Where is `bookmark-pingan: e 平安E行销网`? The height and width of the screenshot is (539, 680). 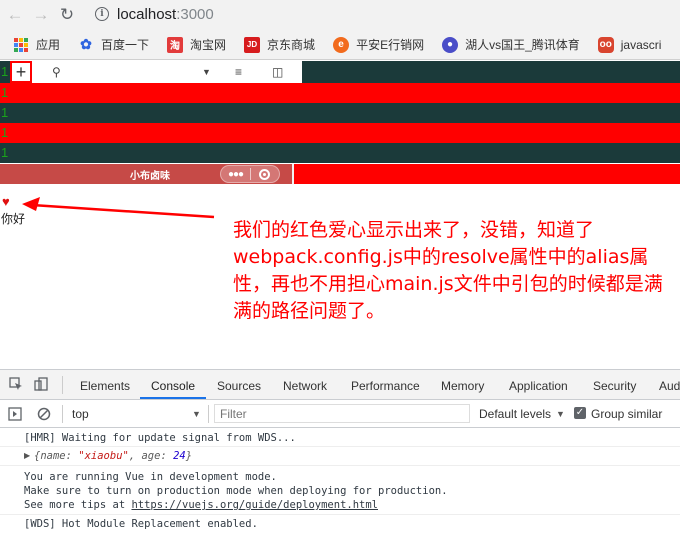 bookmark-pingan: e 平安E行销网 is located at coordinates (378, 44).